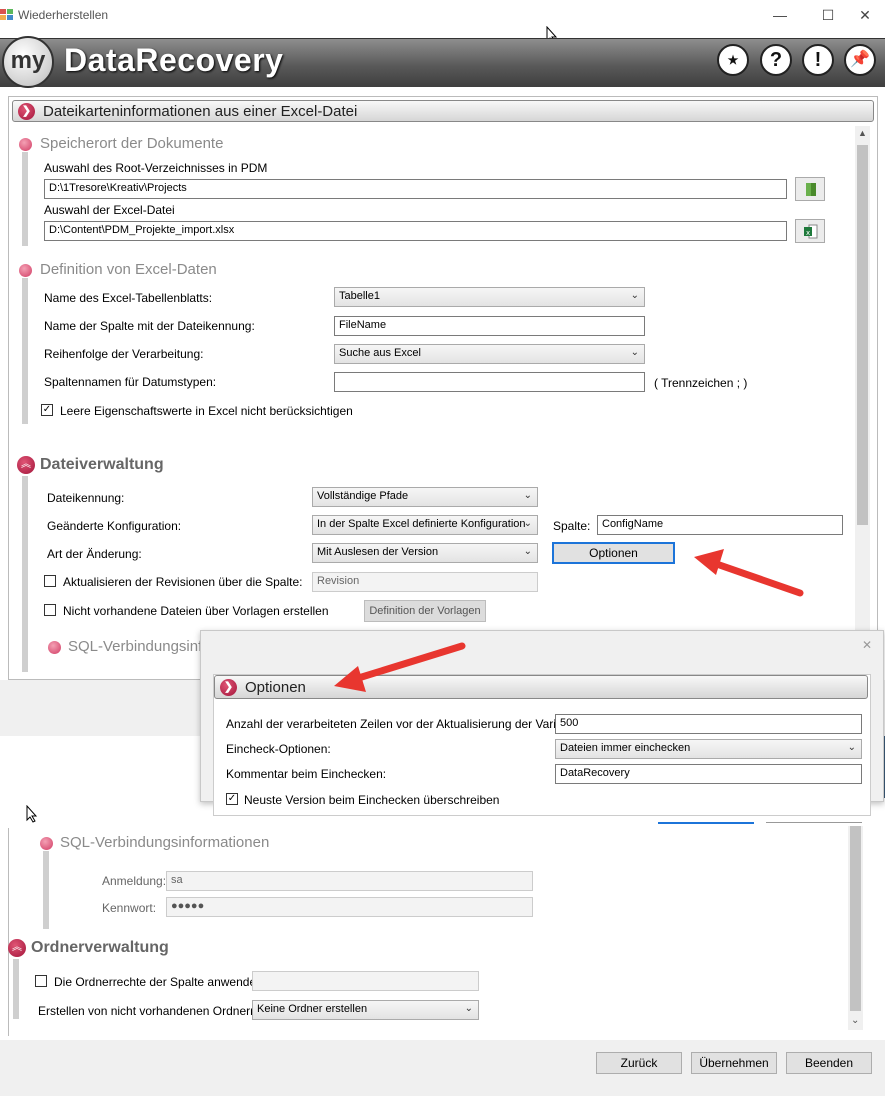  I want to click on folder-rights-checkbox, so click(41, 981).